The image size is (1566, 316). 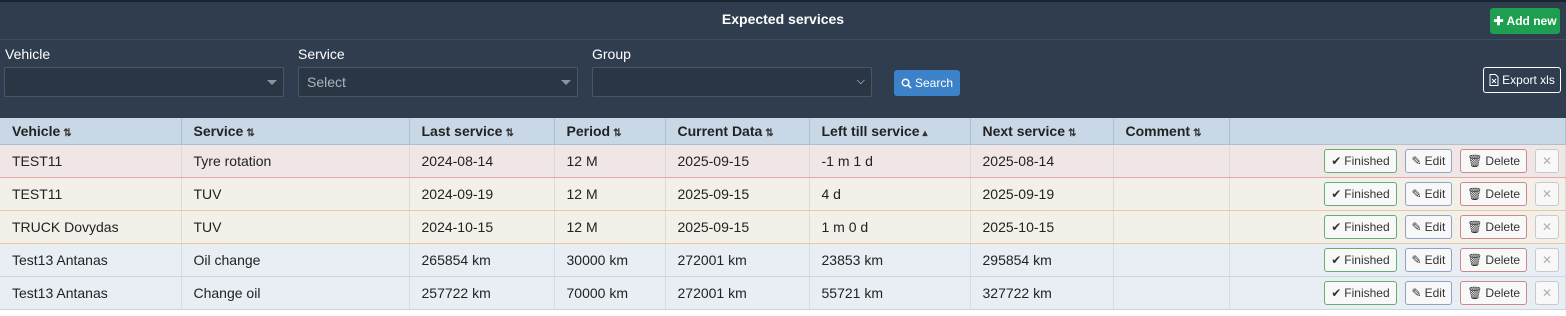 What do you see at coordinates (482, 131) in the screenshot?
I see `column-header-last-service: Last service ⇅` at bounding box center [482, 131].